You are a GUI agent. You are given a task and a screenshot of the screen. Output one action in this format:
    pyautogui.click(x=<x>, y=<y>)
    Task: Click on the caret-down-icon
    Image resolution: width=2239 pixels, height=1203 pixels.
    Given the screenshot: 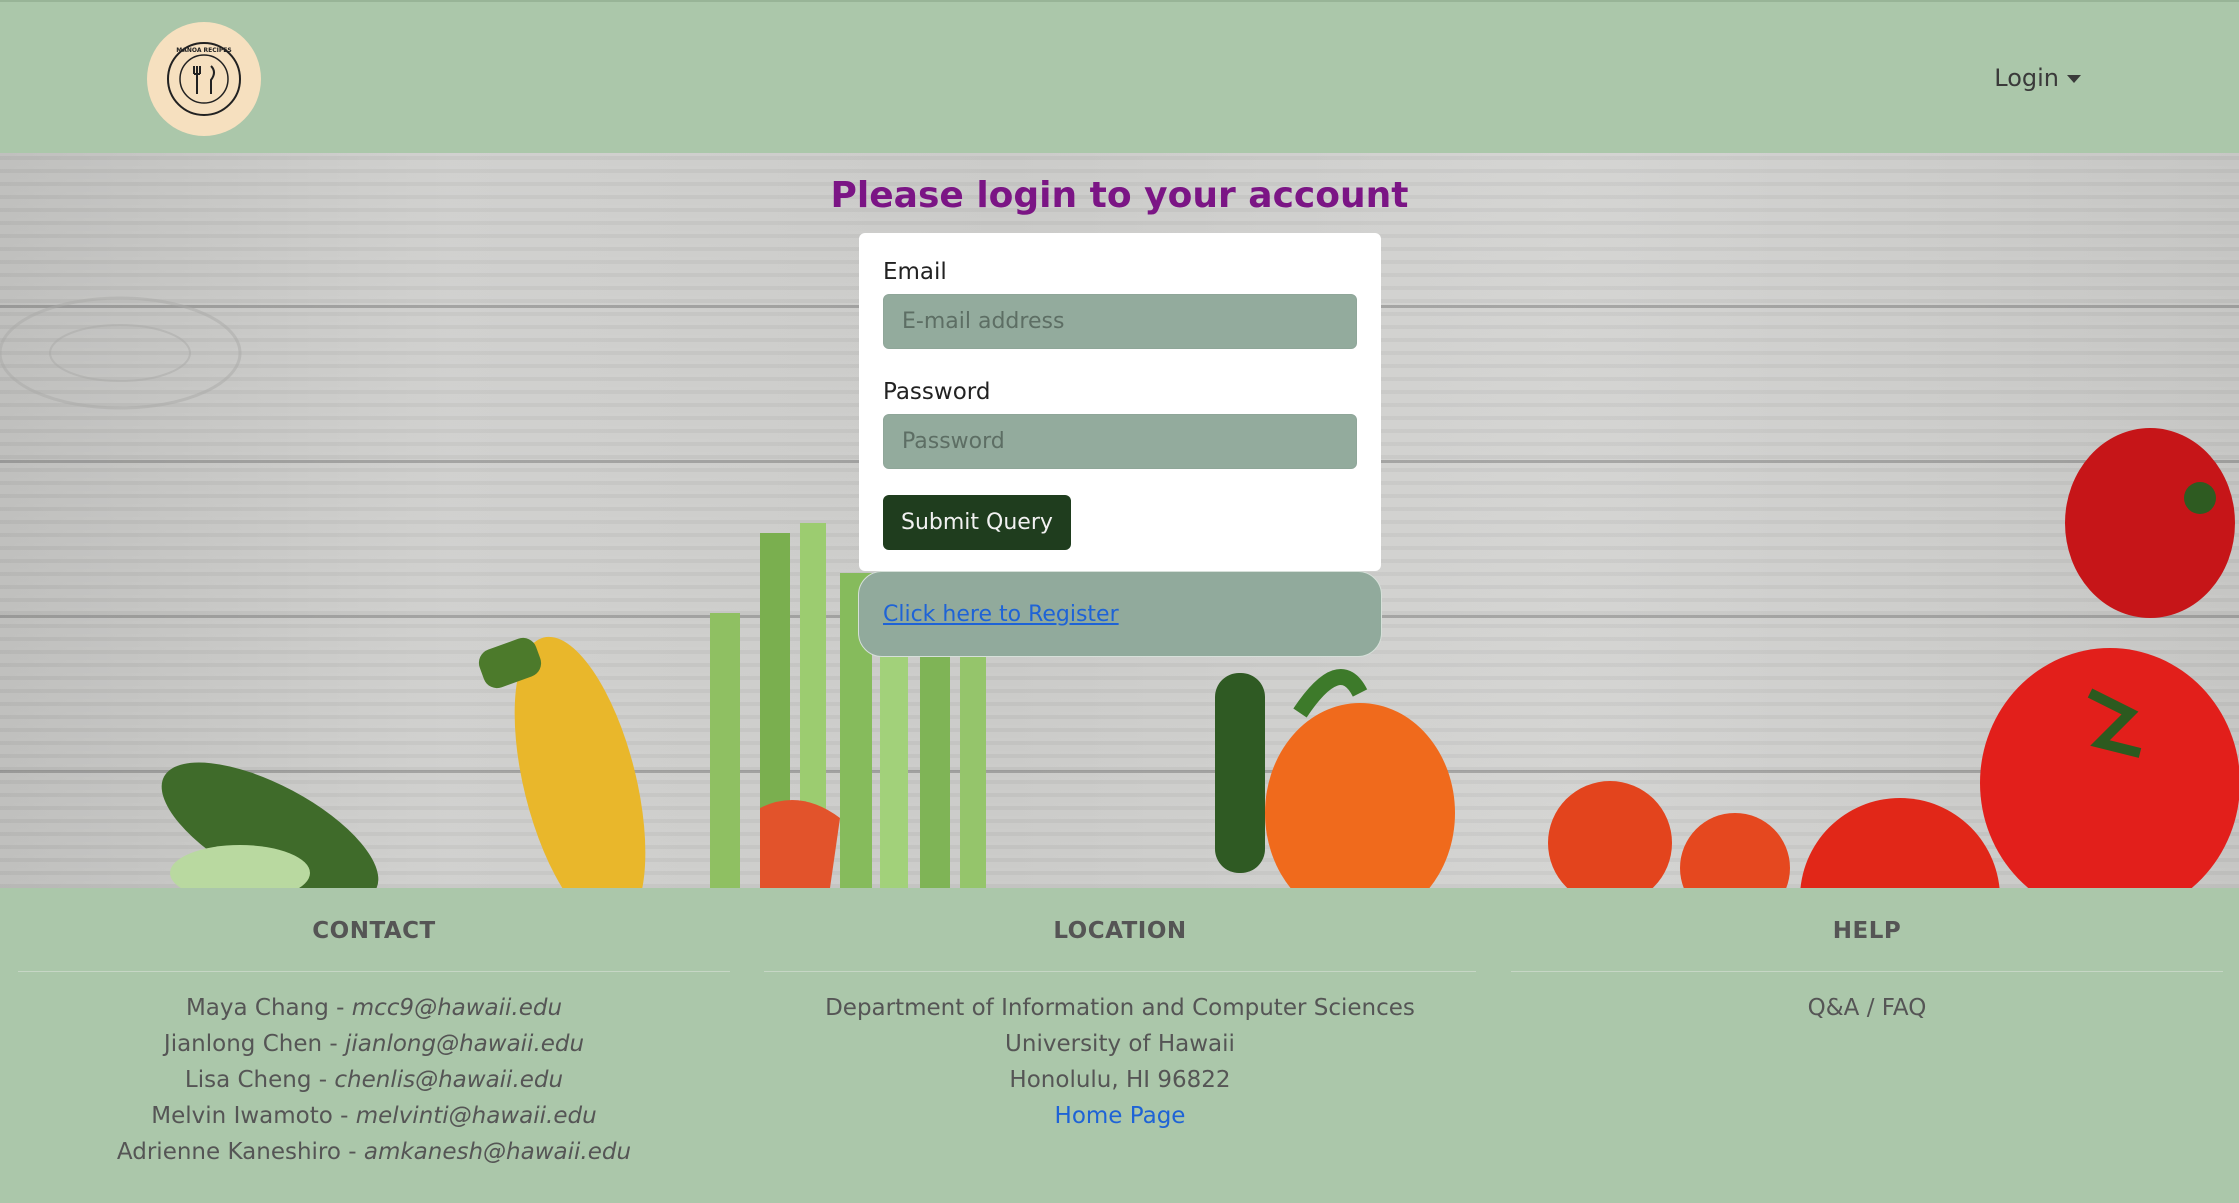 What is the action you would take?
    pyautogui.click(x=2074, y=79)
    